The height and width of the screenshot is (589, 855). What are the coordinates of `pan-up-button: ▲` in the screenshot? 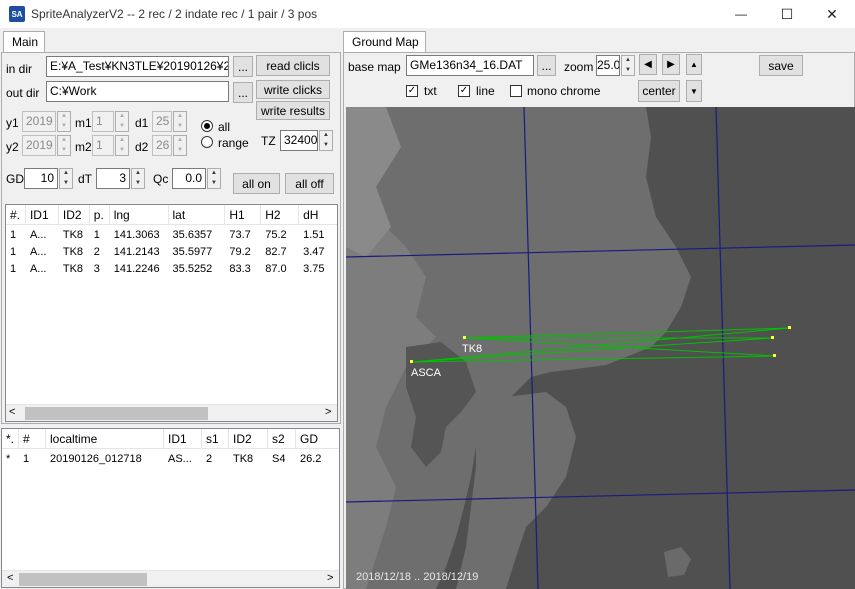 It's located at (694, 64).